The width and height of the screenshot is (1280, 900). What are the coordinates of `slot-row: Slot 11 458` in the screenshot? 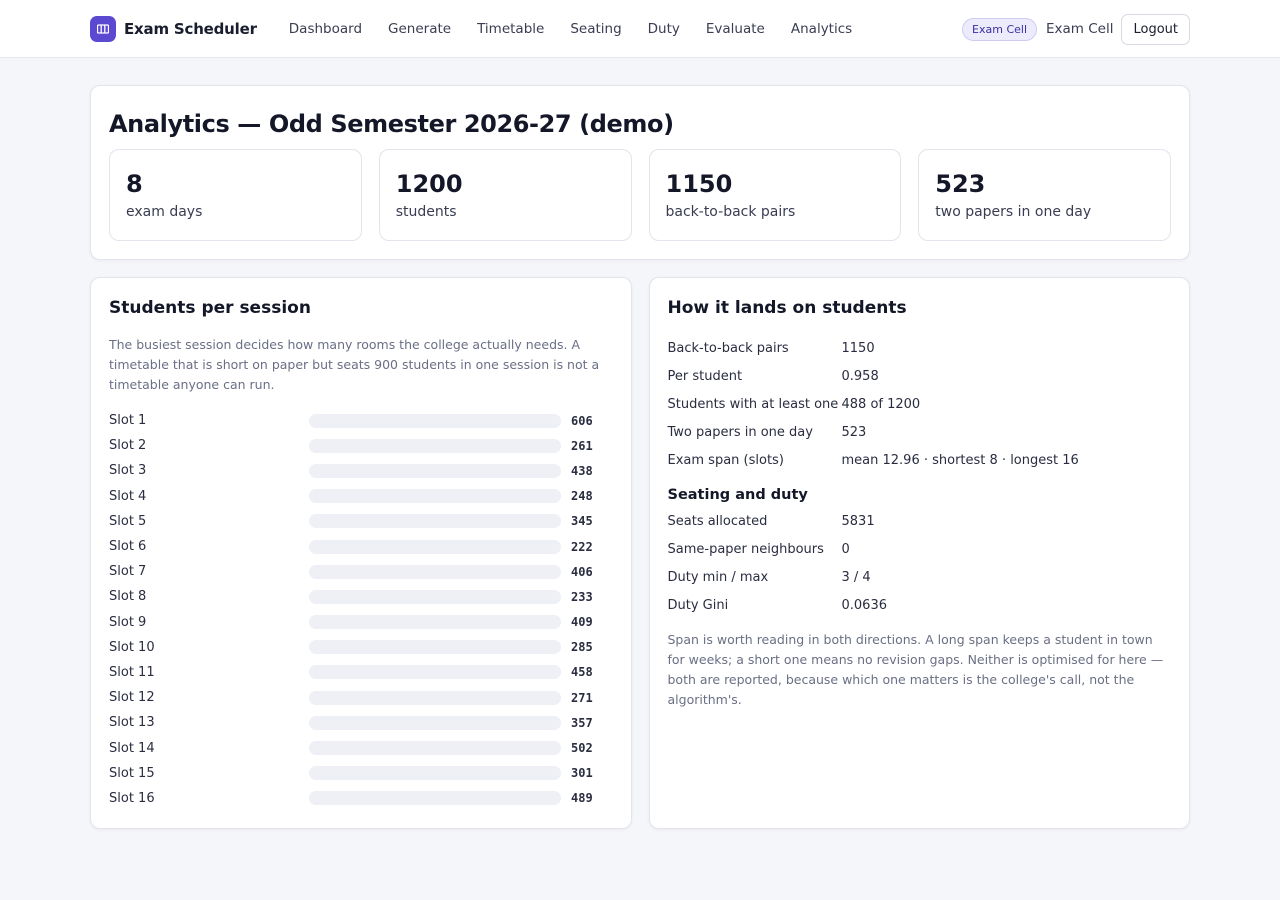 It's located at (361, 672).